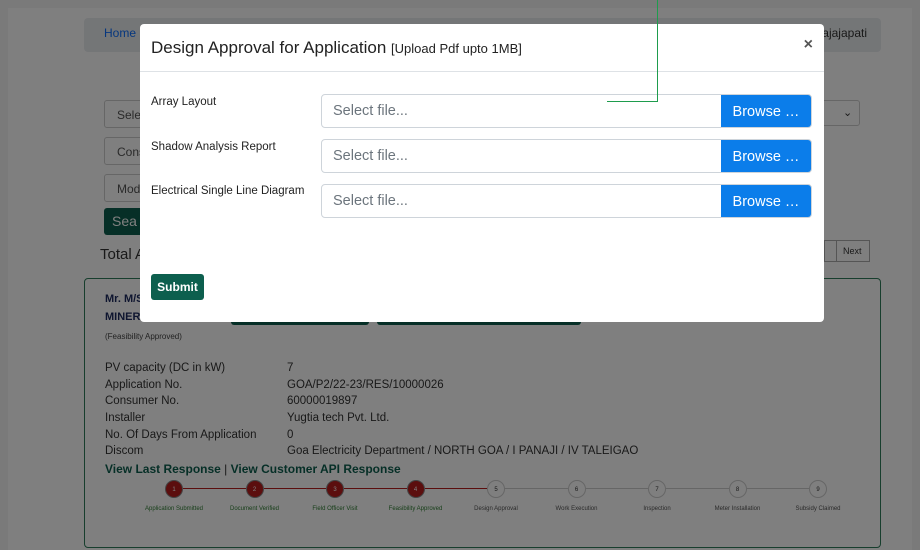 This screenshot has width=920, height=550. I want to click on close-icon: ×, so click(808, 45).